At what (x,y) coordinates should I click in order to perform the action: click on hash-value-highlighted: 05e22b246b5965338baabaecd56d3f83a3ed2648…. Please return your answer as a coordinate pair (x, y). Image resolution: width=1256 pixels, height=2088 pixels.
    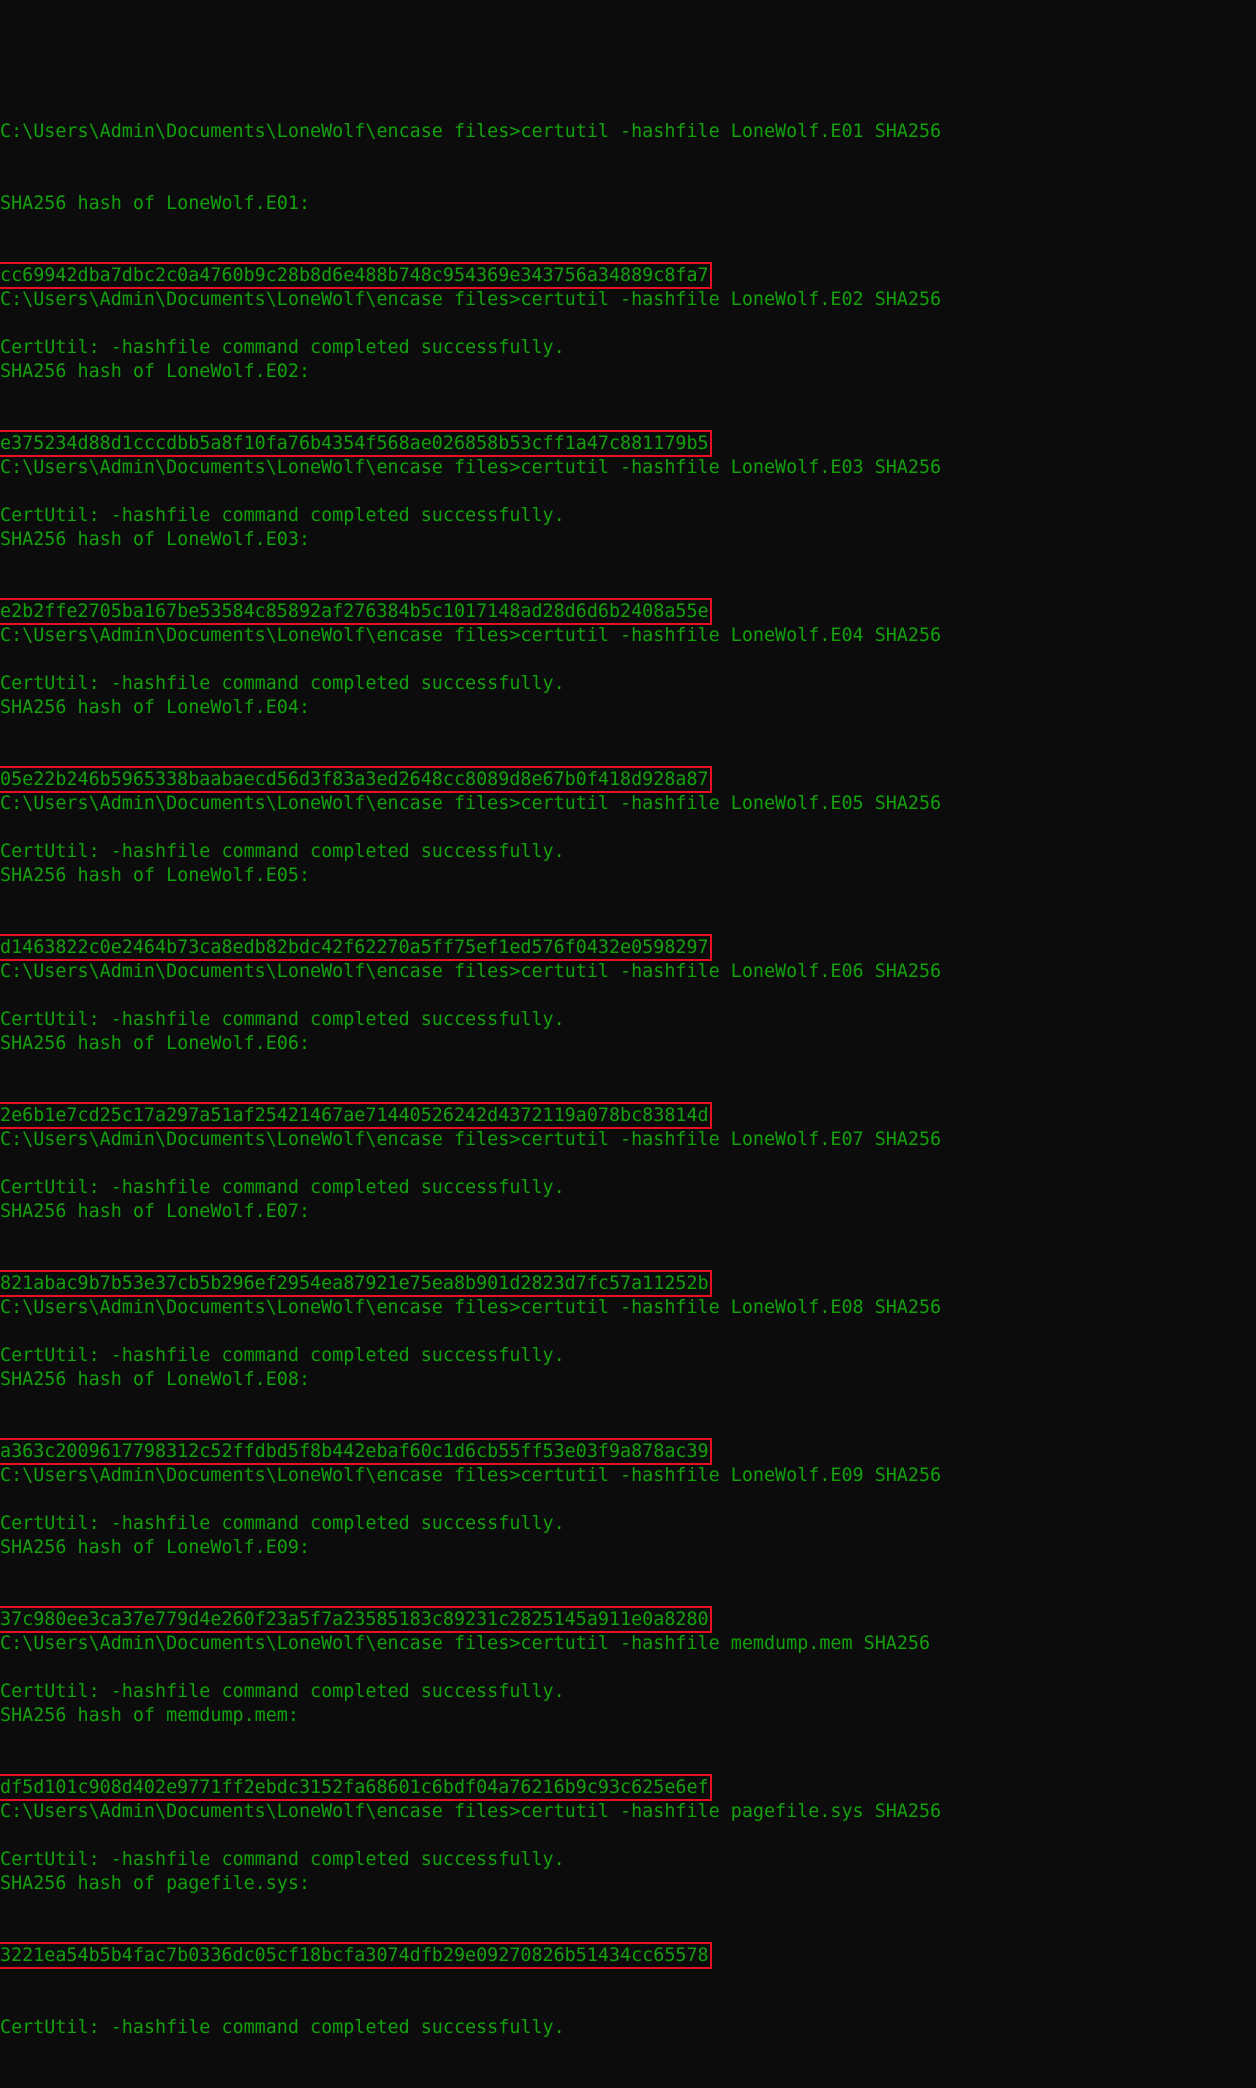
    Looking at the image, I should click on (356, 779).